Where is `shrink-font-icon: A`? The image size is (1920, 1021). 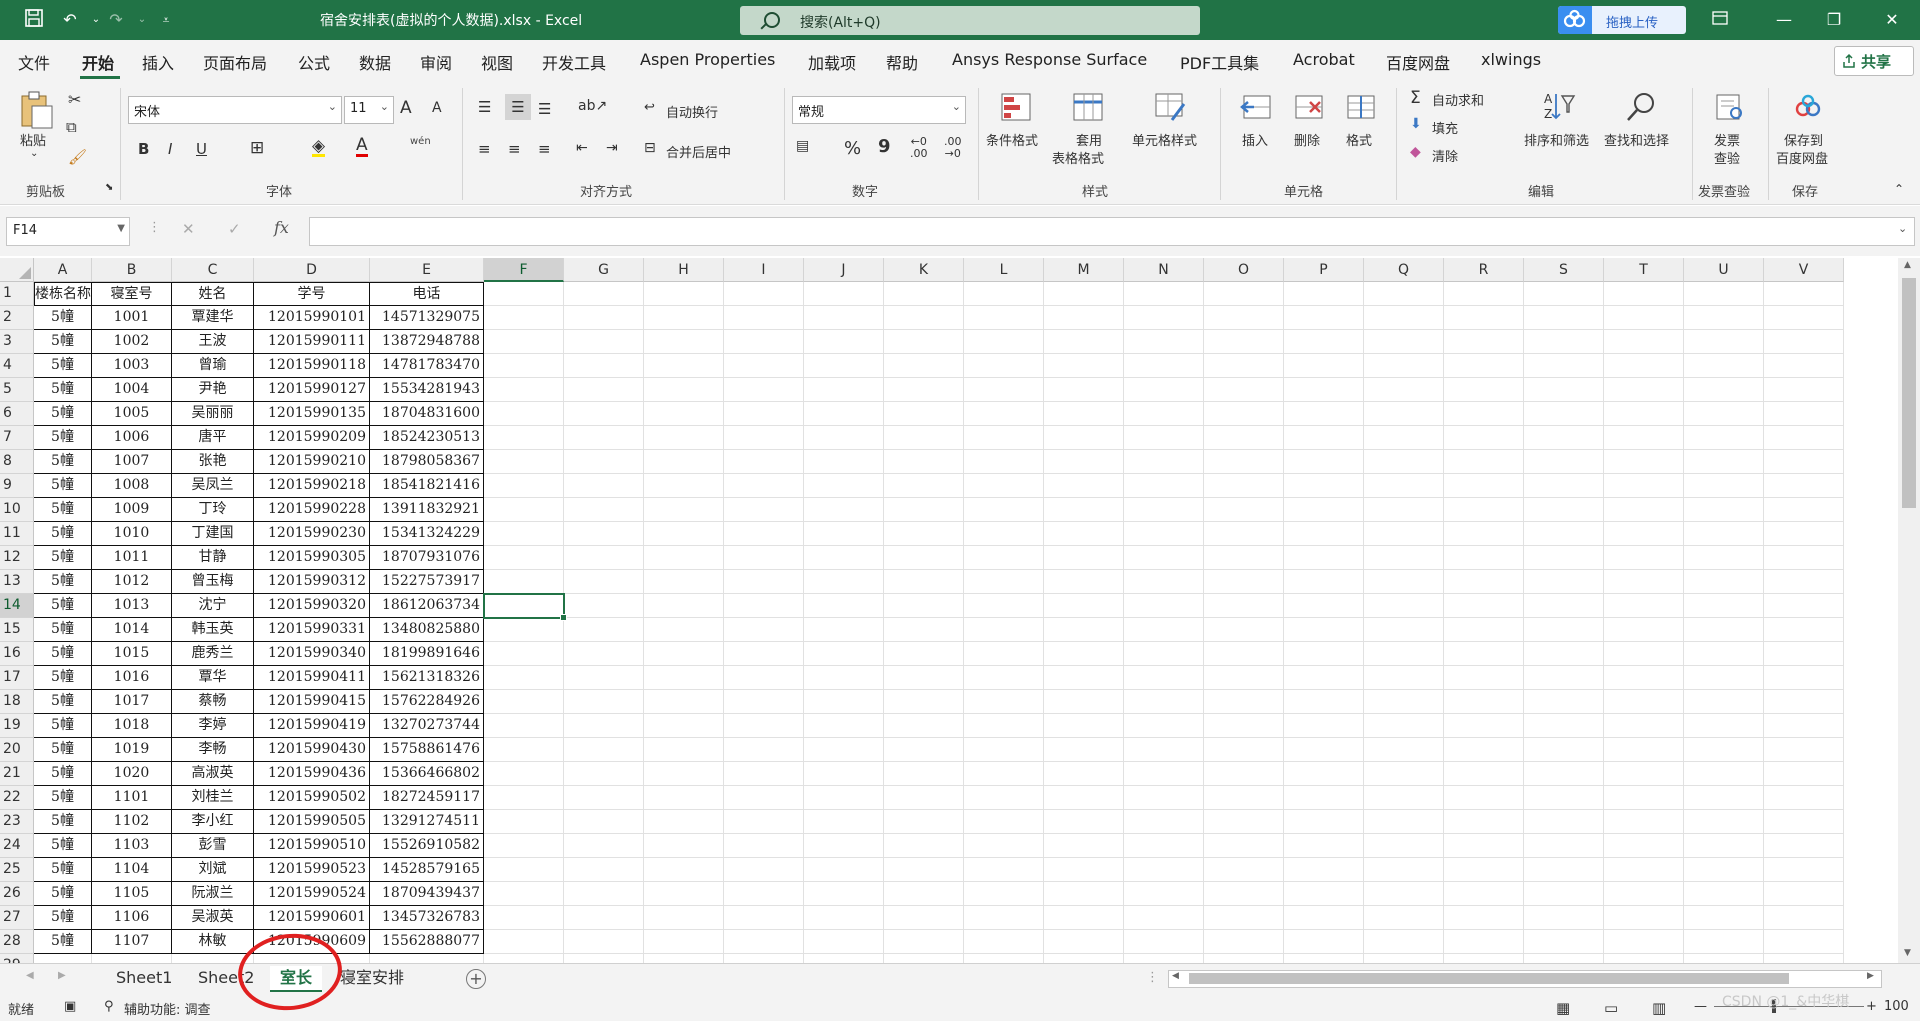
shrink-font-icon: A is located at coordinates (437, 108).